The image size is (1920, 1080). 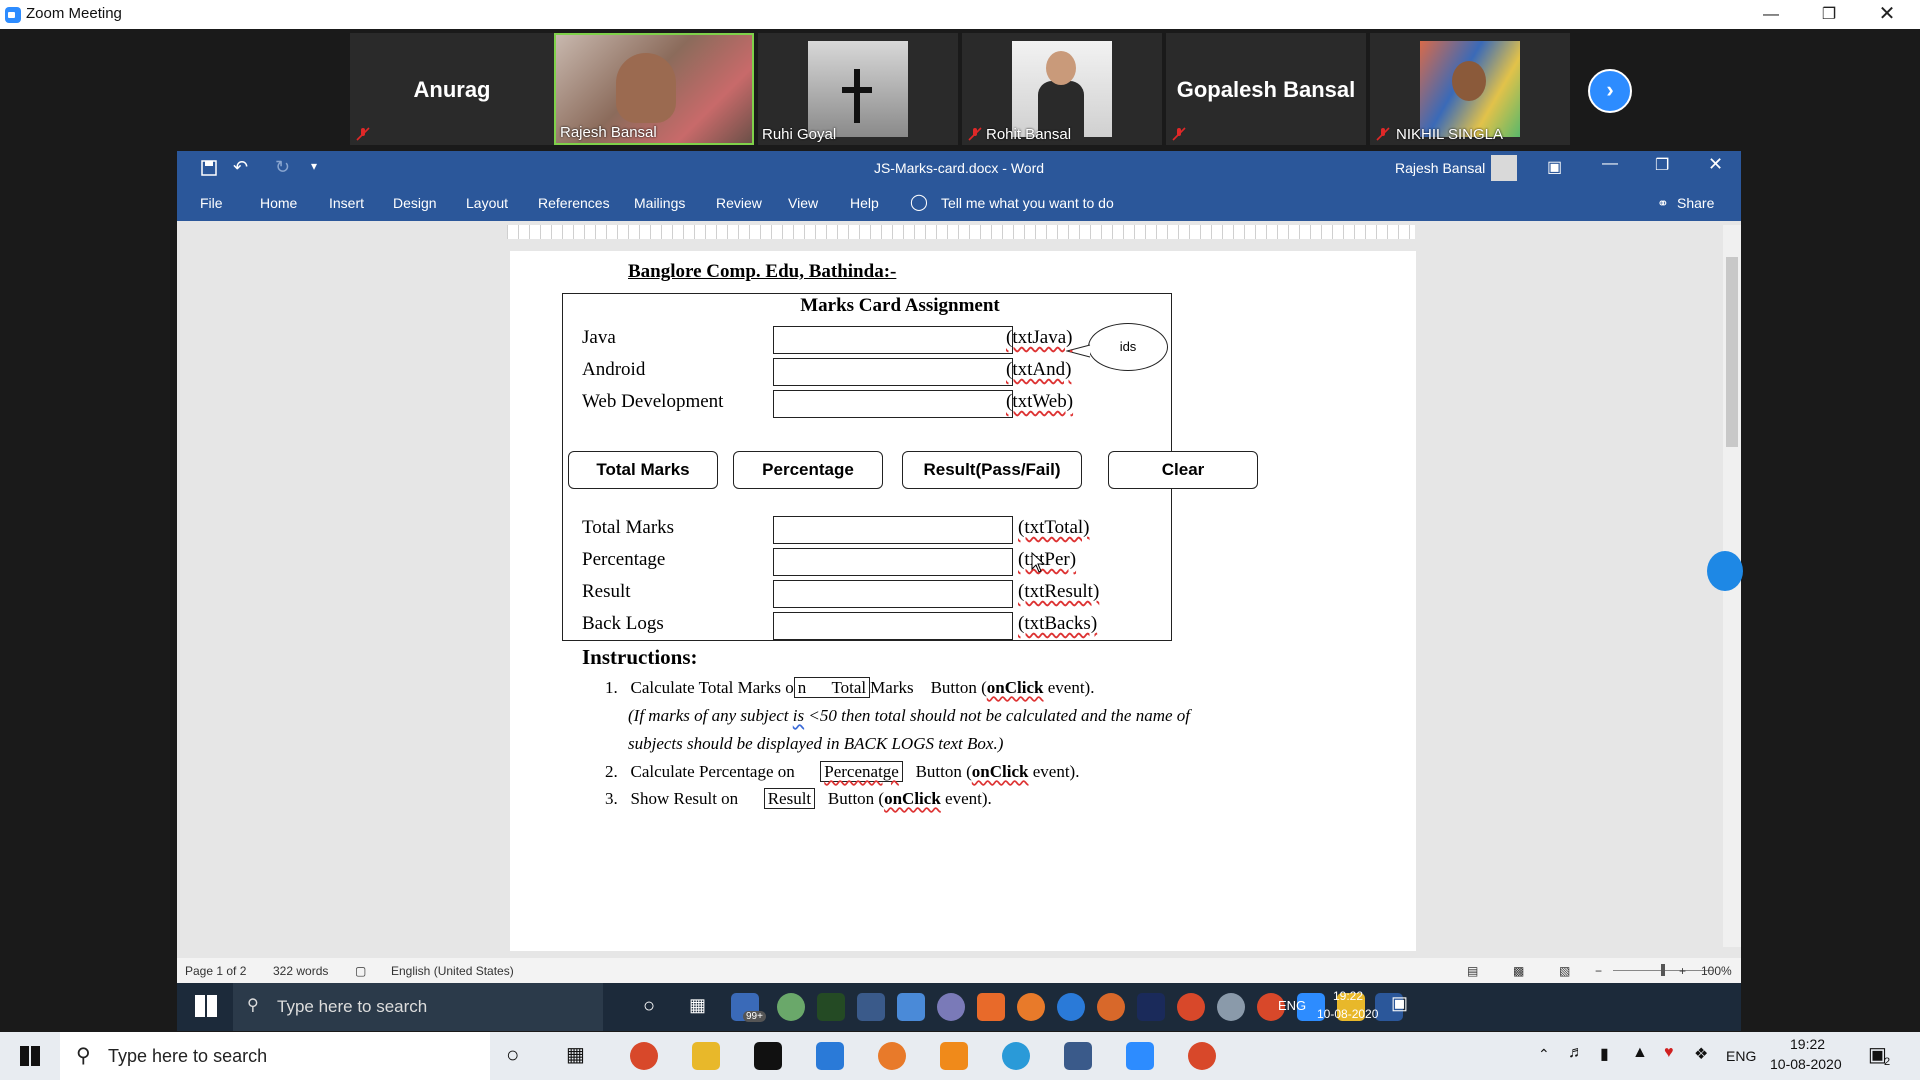 I want to click on participant-tile-anurag: Anurag, so click(x=452, y=89).